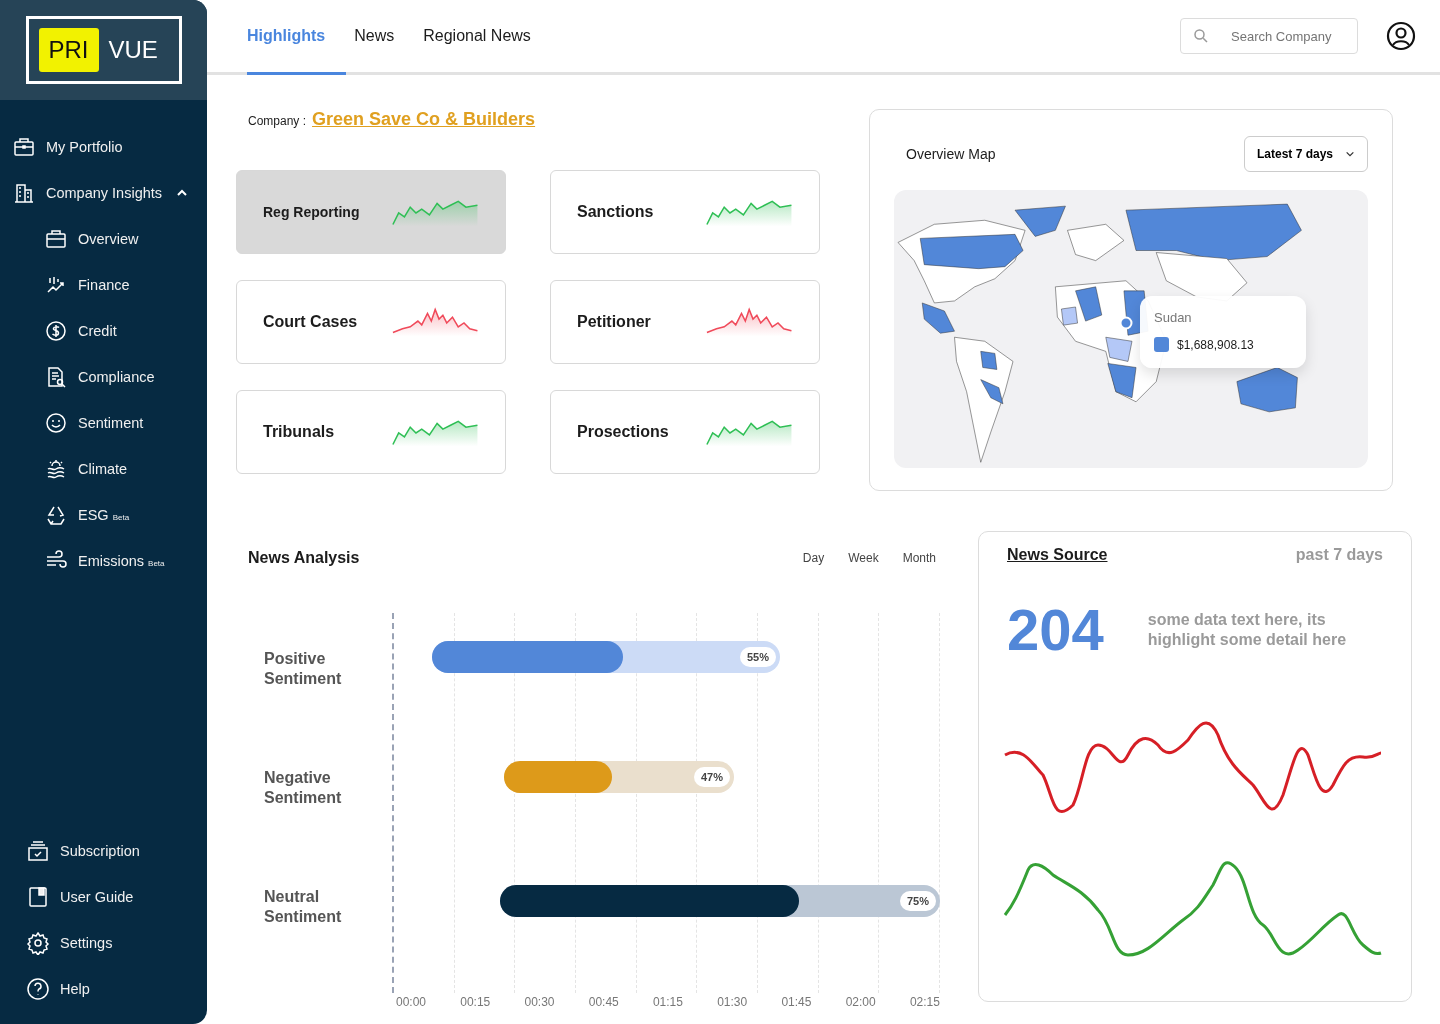 Image resolution: width=1440 pixels, height=1024 pixels. Describe the element at coordinates (1269, 36) in the screenshot. I see `search-field: Search Company` at that location.